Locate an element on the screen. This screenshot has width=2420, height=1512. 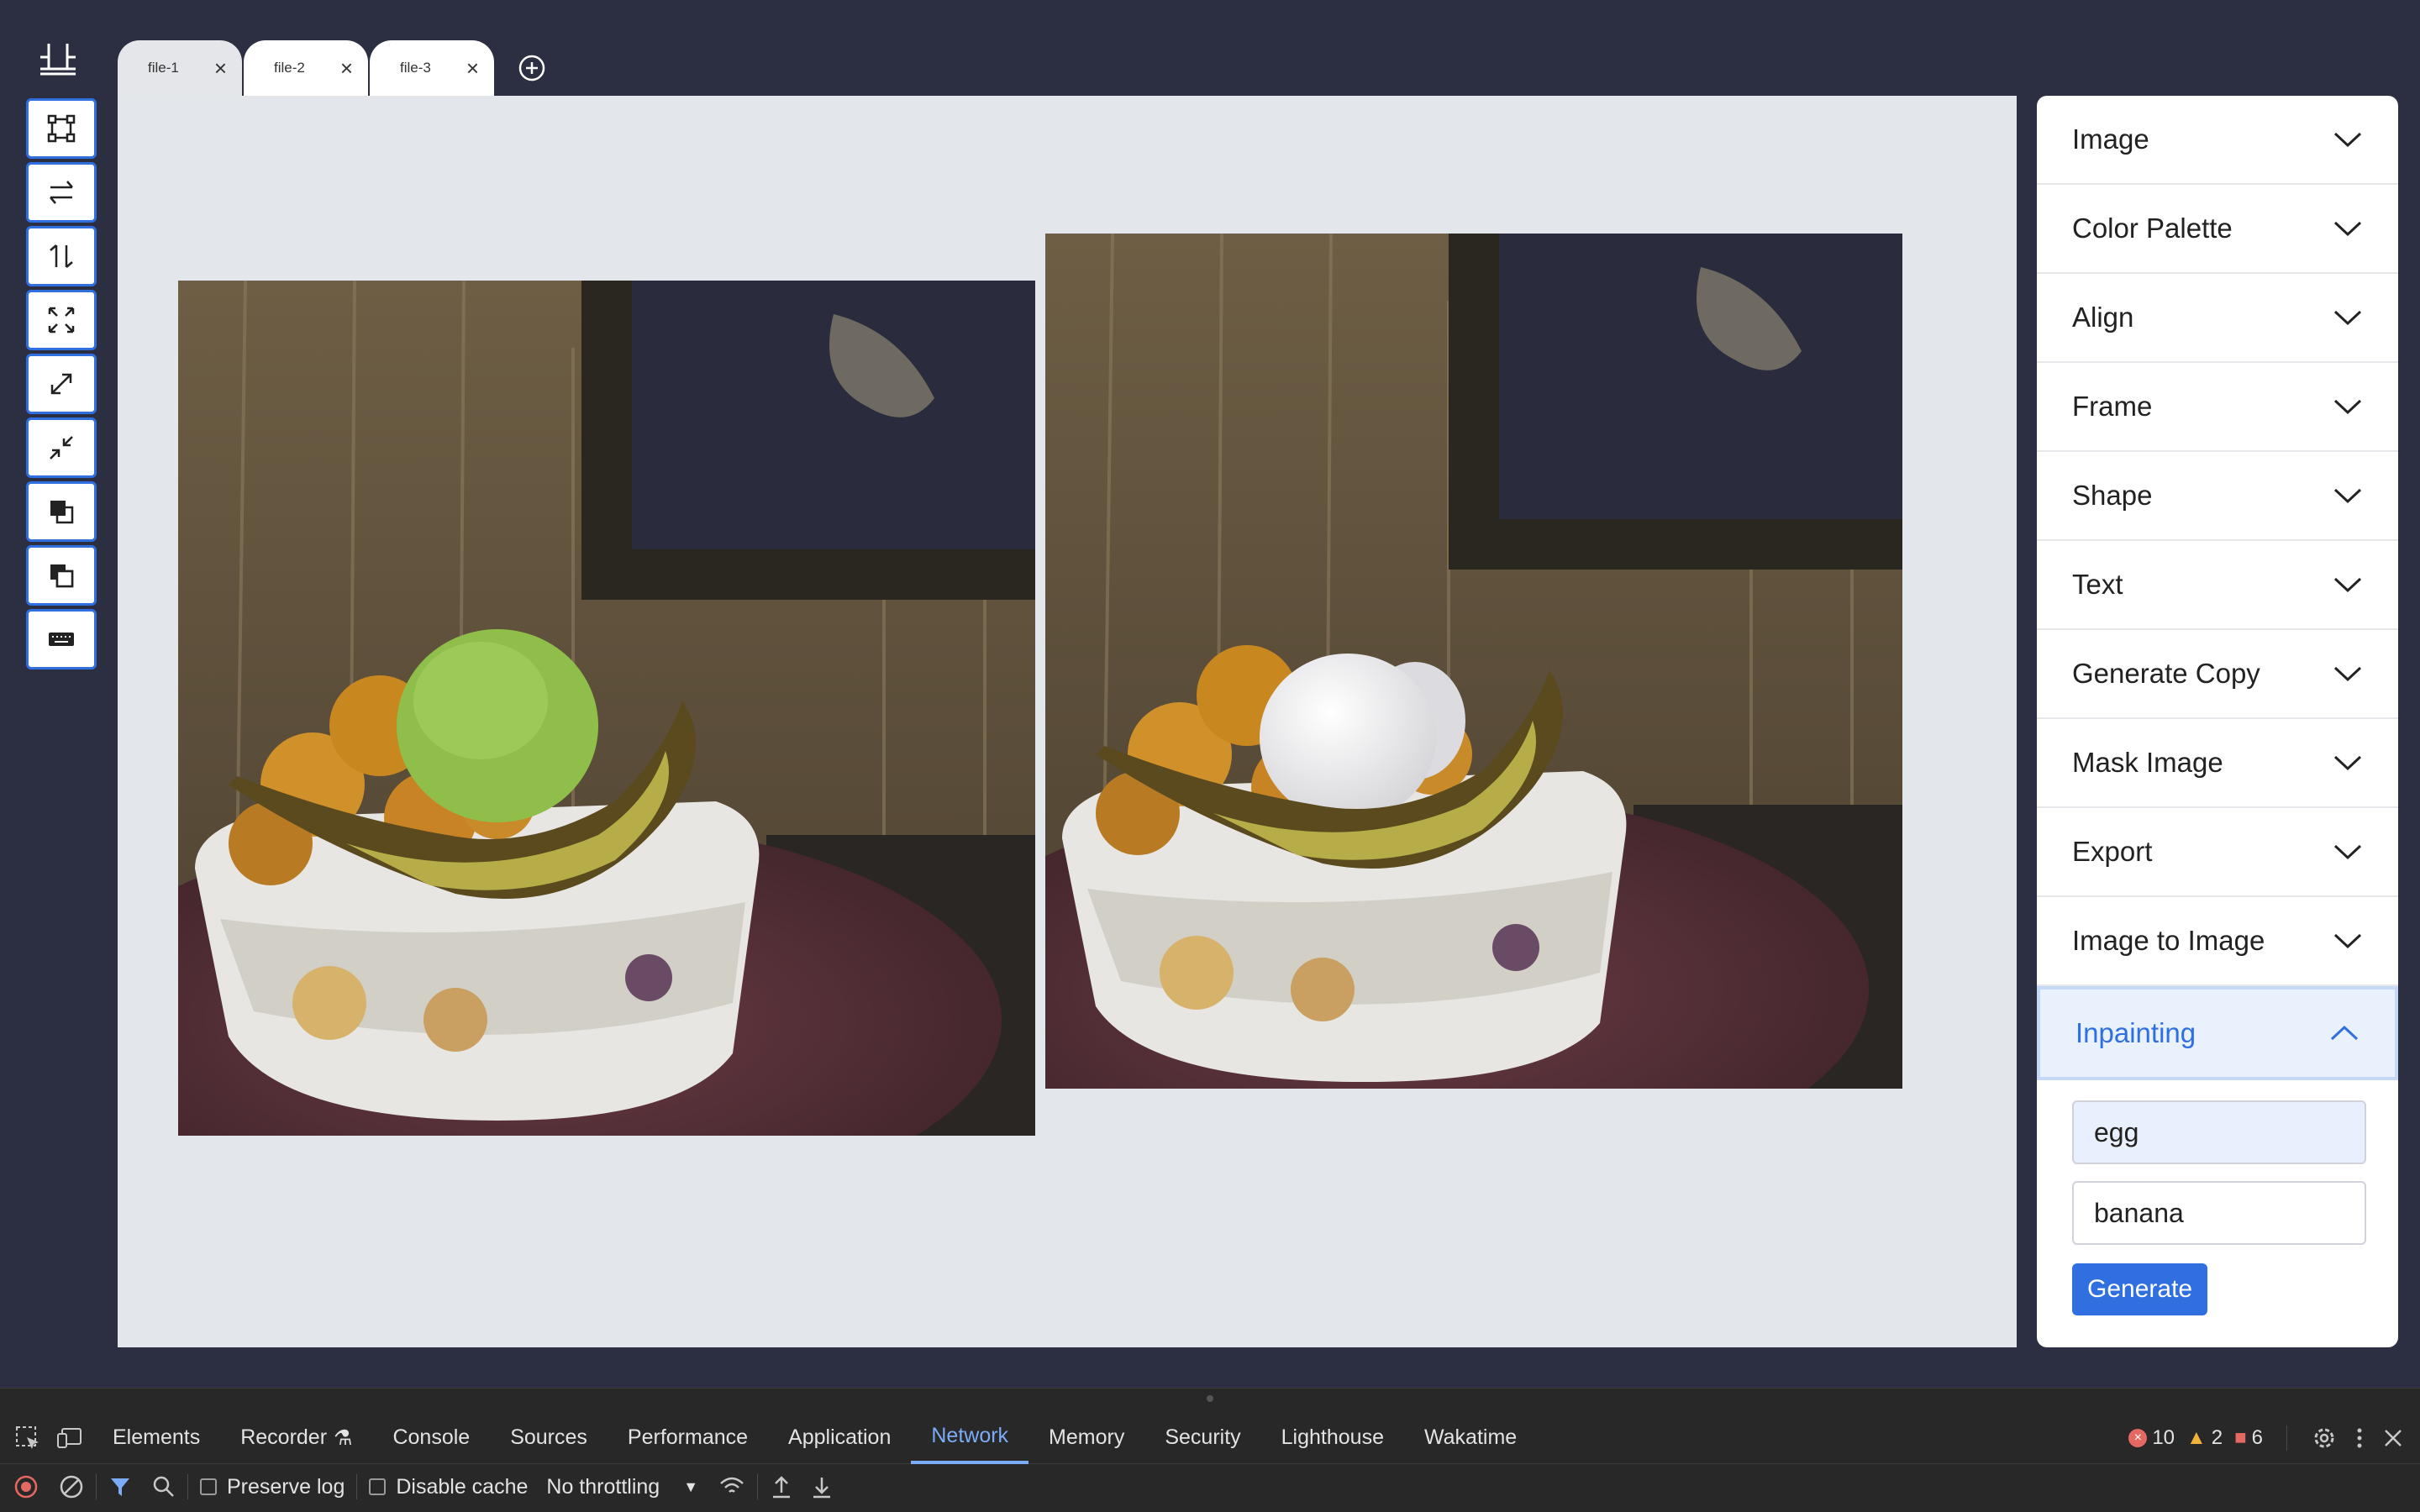
inpaint-prompt-input: egg is located at coordinates (2219, 1132).